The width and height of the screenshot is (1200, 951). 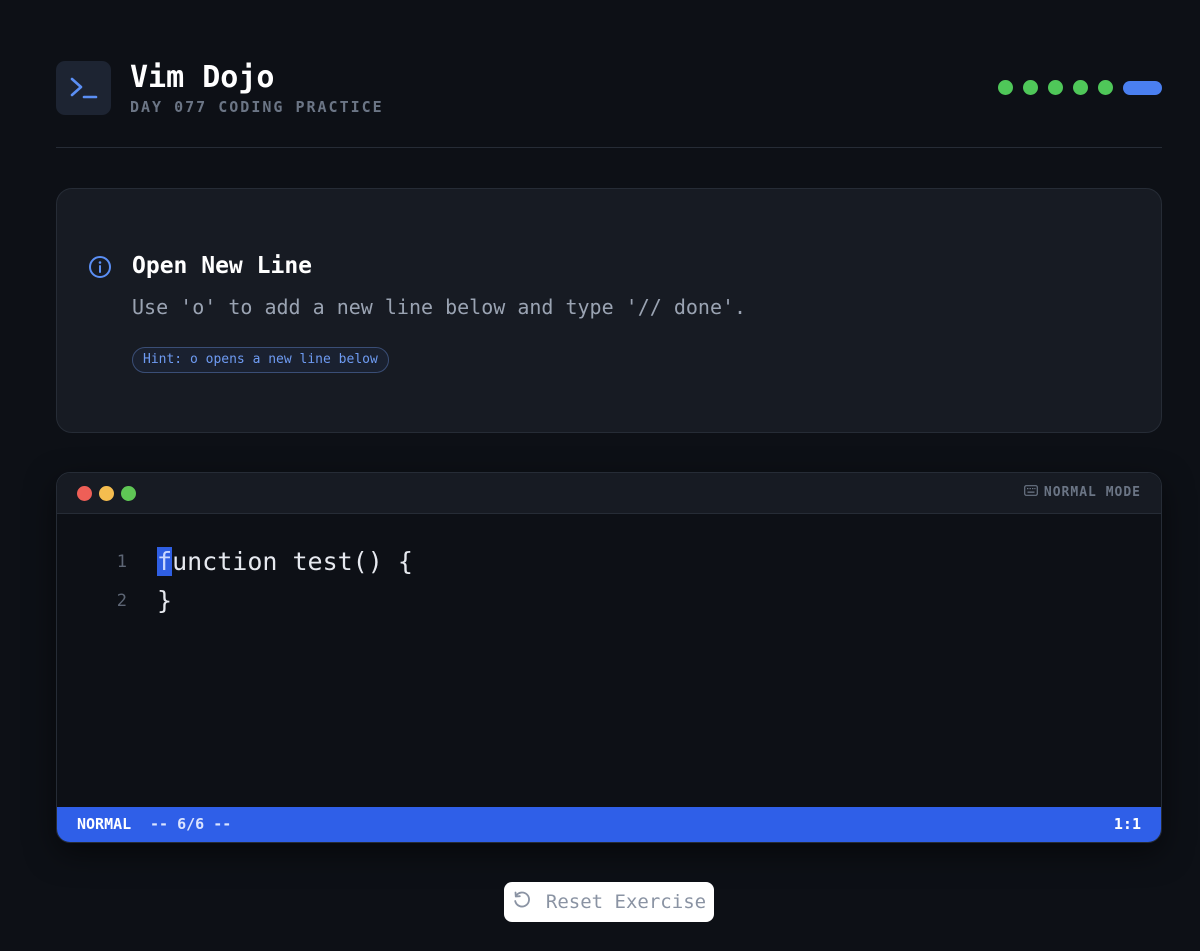 I want to click on cursor-position: 1:1, so click(x=1127, y=824).